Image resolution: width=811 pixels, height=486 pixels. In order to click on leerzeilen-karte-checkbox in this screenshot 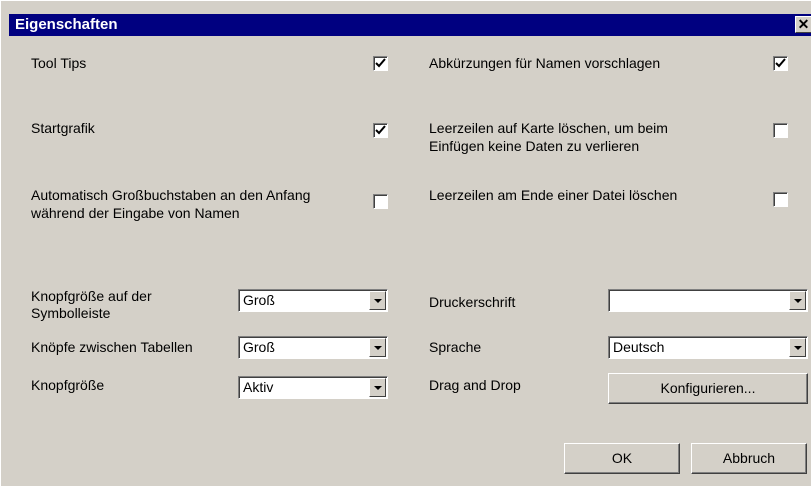, I will do `click(780, 130)`.